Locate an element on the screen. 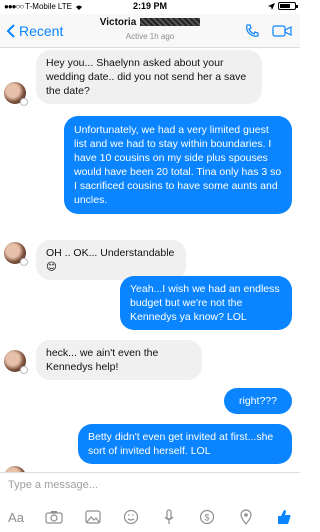 The image size is (320, 532). phone-icon is located at coordinates (252, 31).